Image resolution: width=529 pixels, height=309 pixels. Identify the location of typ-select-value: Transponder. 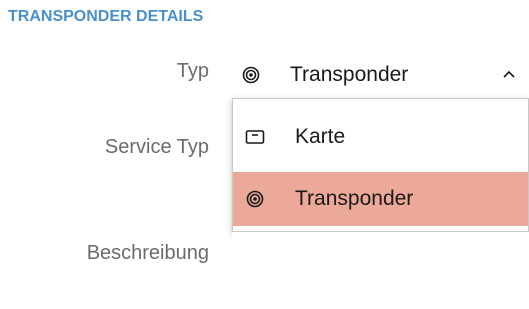
(349, 74).